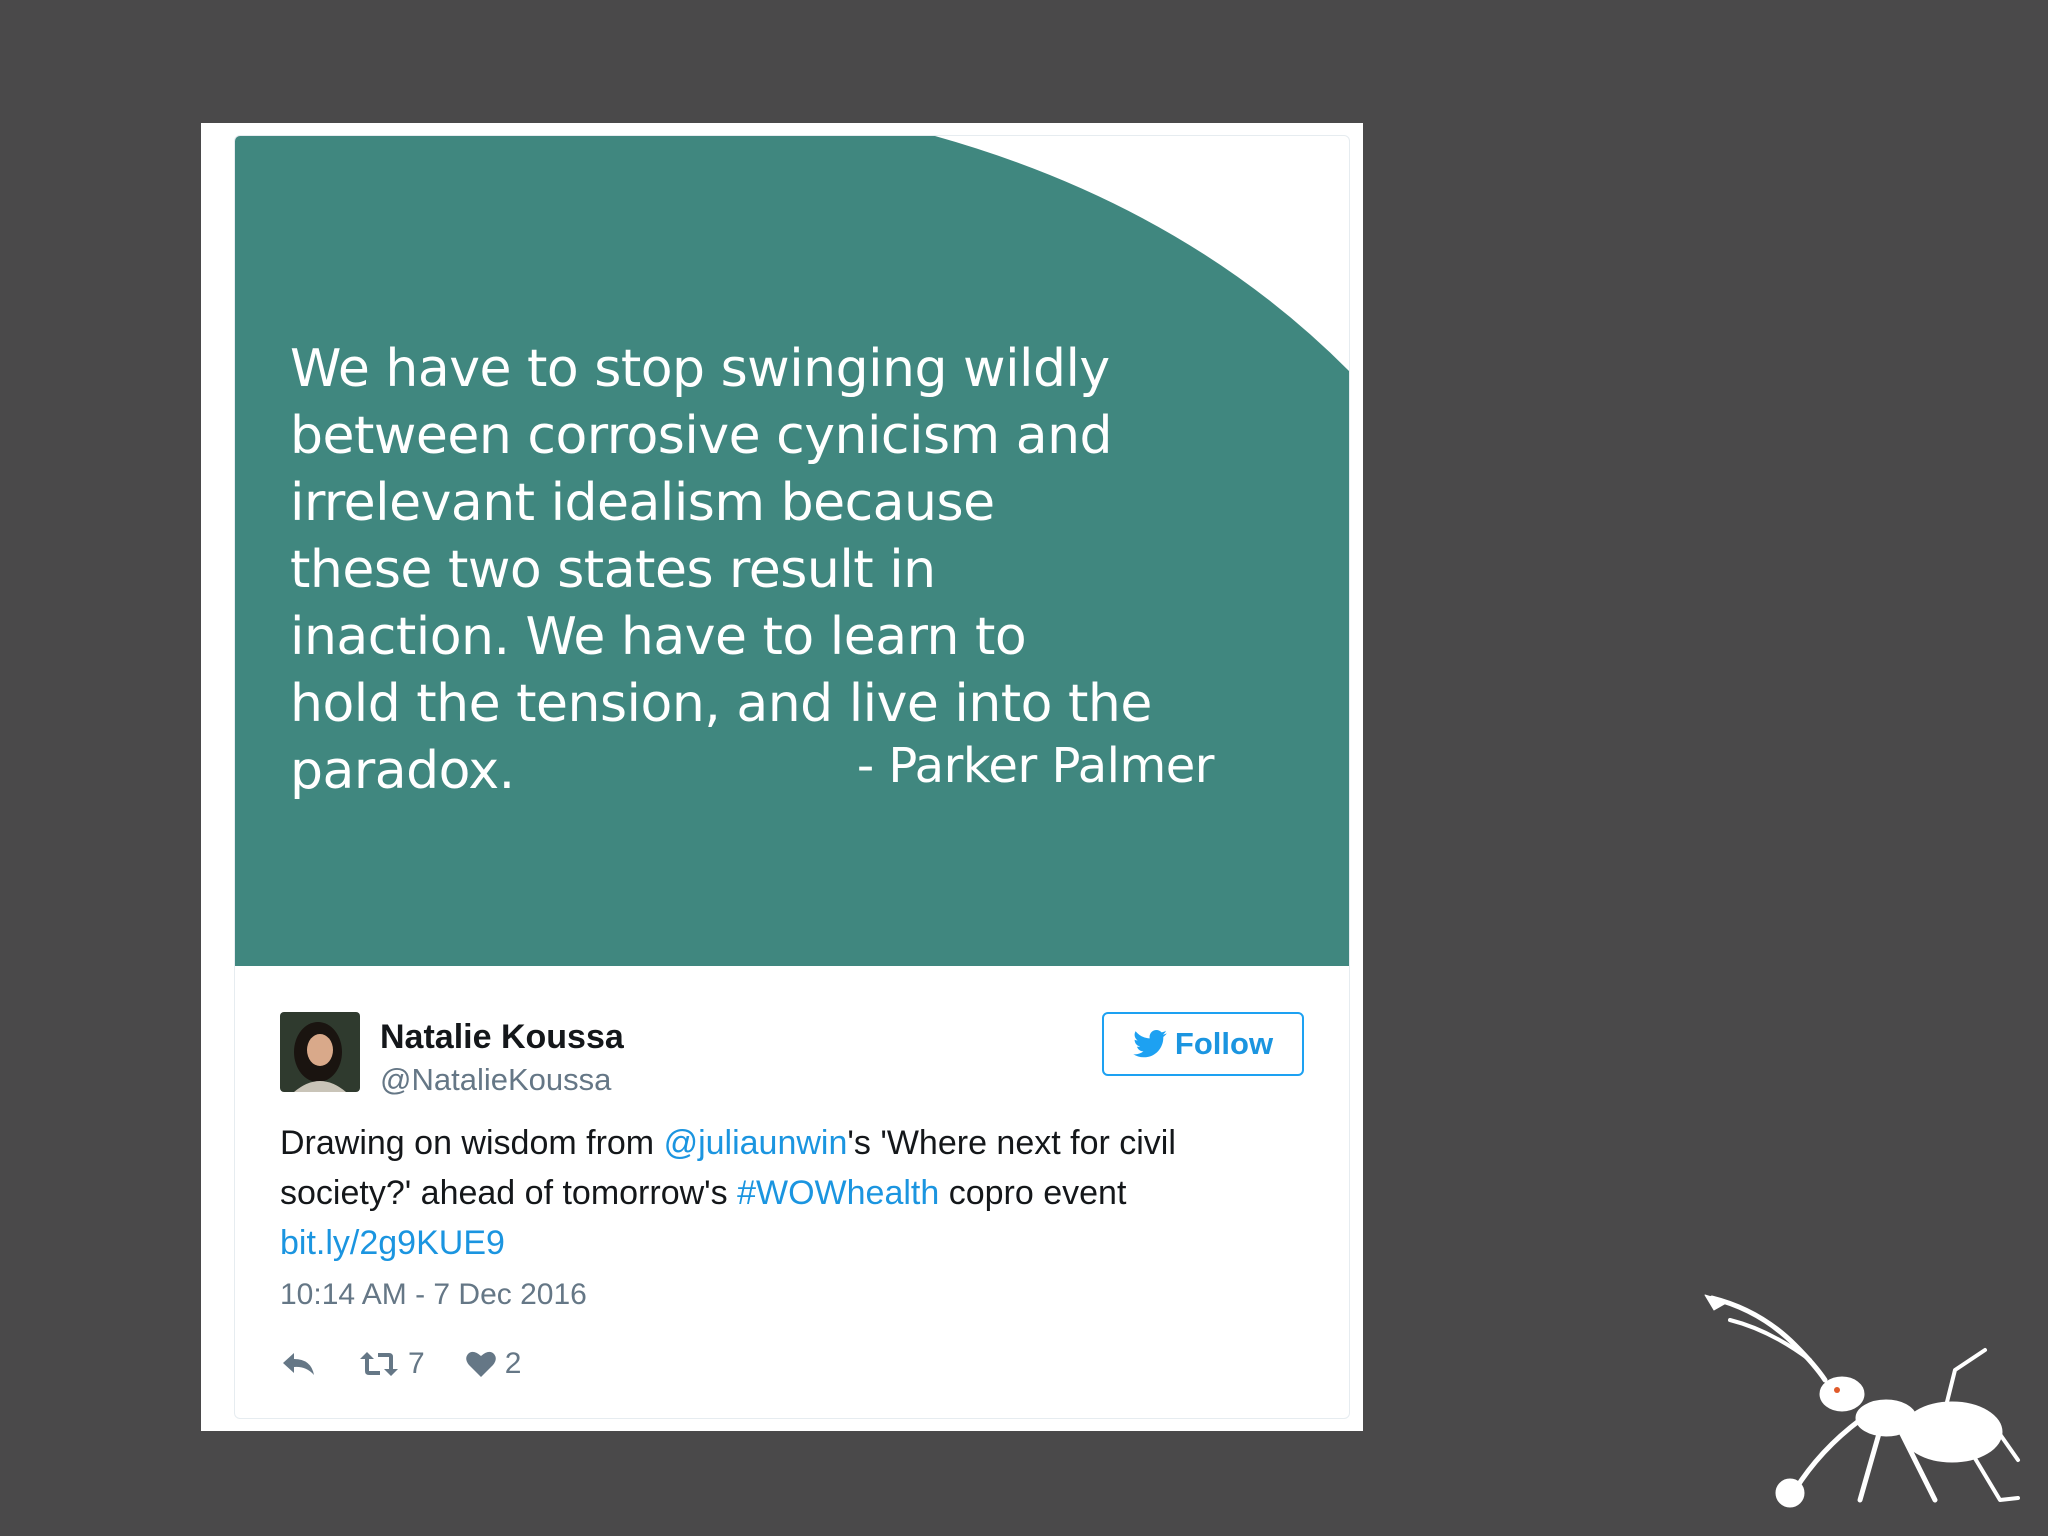 Image resolution: width=2048 pixels, height=1536 pixels. Describe the element at coordinates (1150, 1044) in the screenshot. I see `twitter-bird-icon` at that location.